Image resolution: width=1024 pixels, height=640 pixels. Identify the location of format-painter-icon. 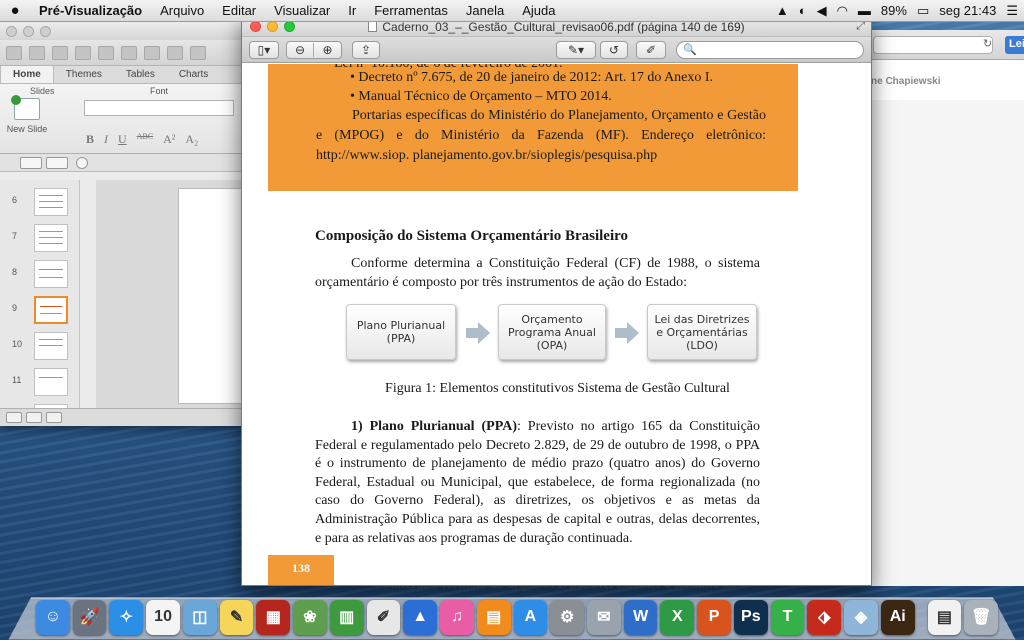
(198, 52).